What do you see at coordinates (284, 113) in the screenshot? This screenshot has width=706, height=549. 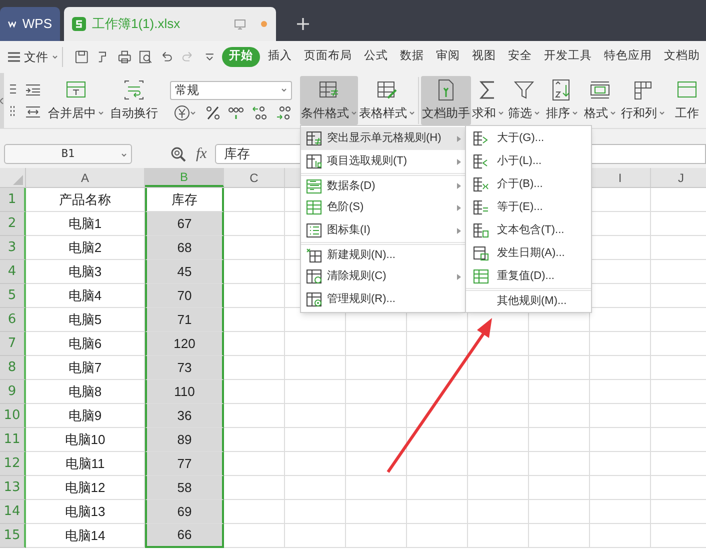 I see `decrease-decimal-icon` at bounding box center [284, 113].